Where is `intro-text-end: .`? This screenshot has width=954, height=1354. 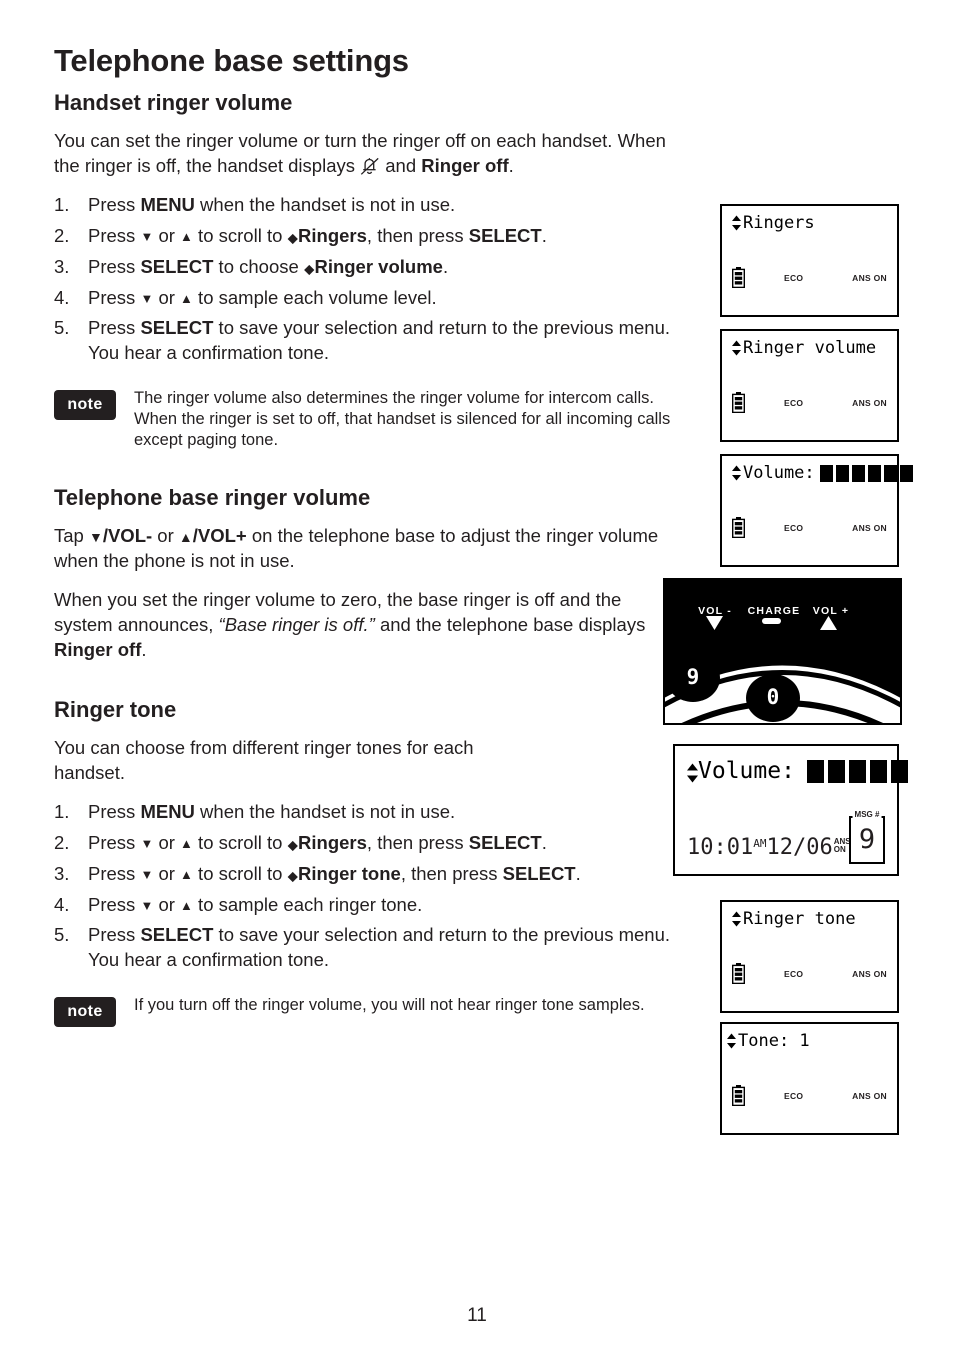
intro-text-end: . is located at coordinates (511, 166).